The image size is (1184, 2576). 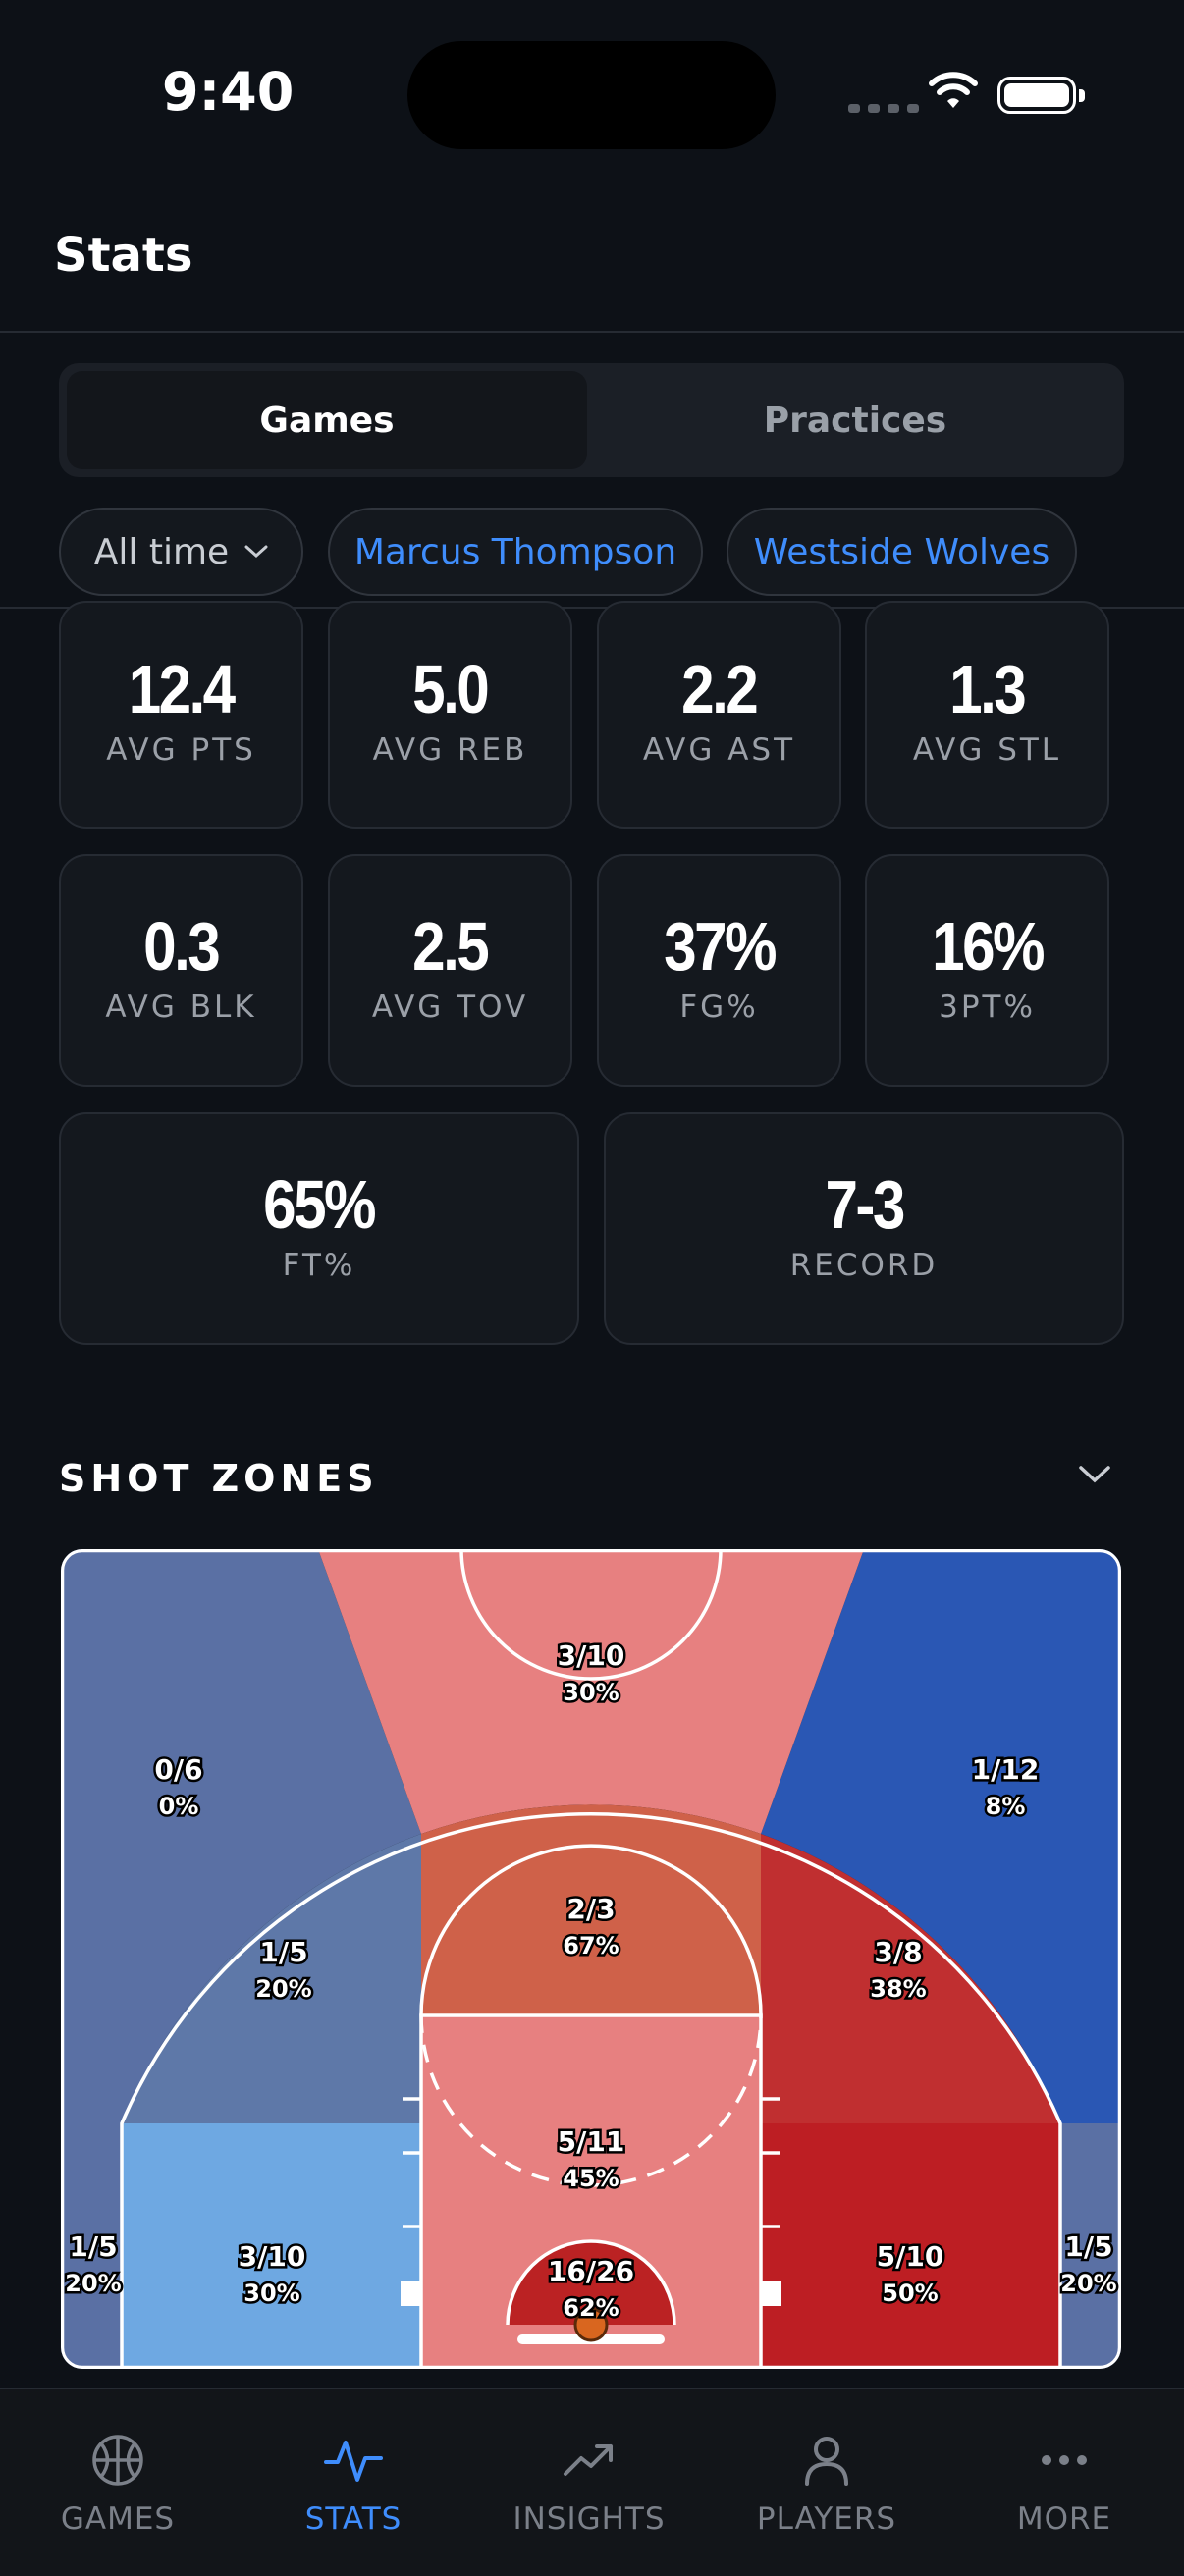 What do you see at coordinates (953, 90) in the screenshot?
I see `wifi-icon` at bounding box center [953, 90].